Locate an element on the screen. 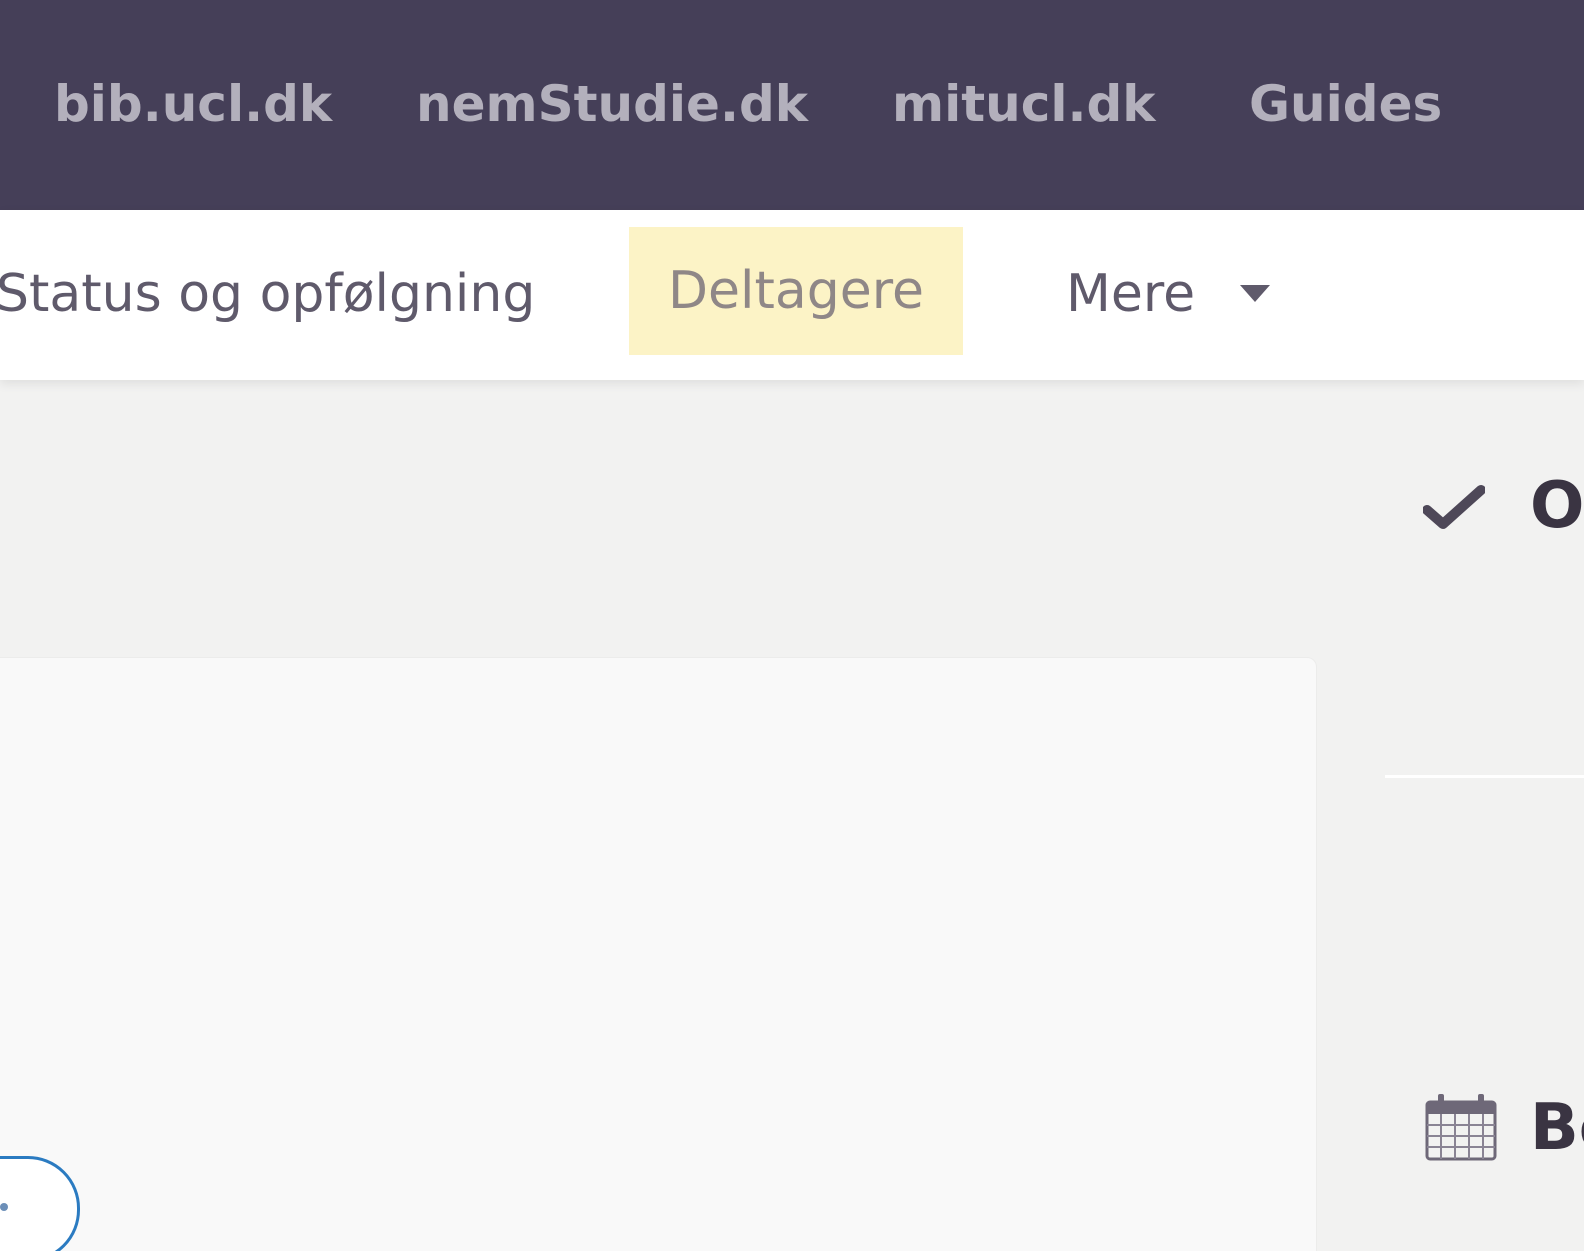 This screenshot has width=1584, height=1251. calendar-icon is located at coordinates (1461, 1127).